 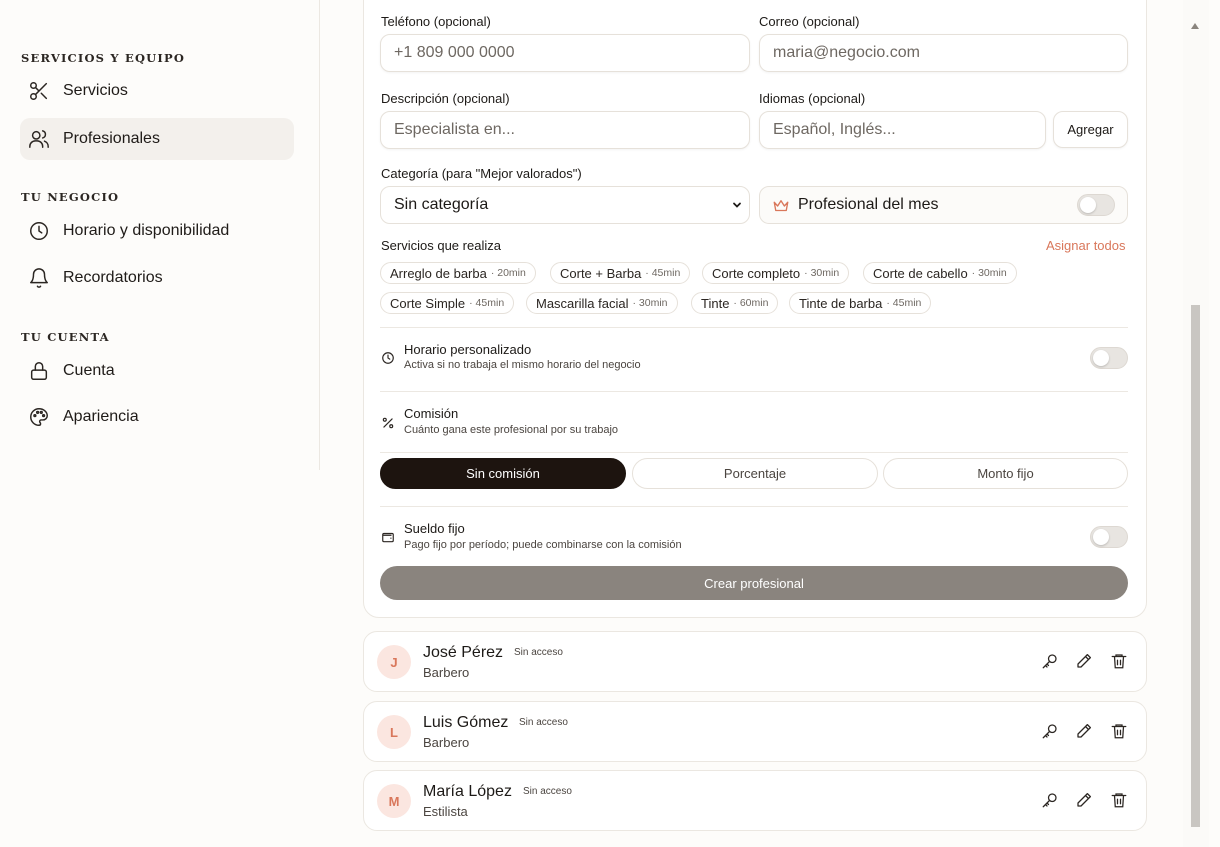 I want to click on pro-of-month-label: Profesional del mes, so click(x=868, y=204).